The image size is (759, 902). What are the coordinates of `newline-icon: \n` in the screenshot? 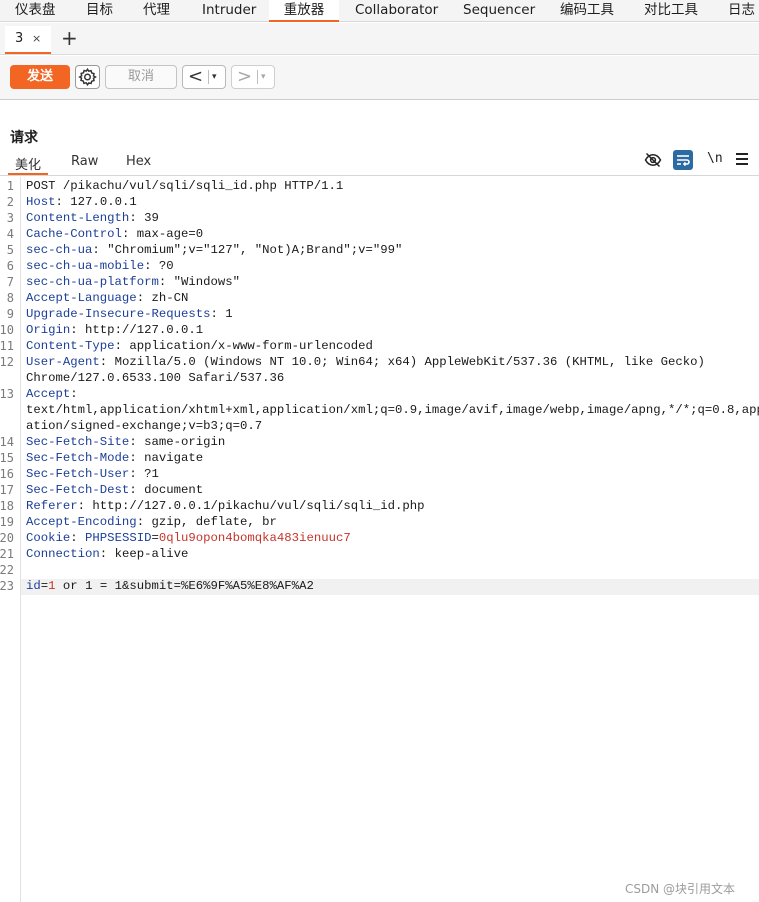 It's located at (715, 158).